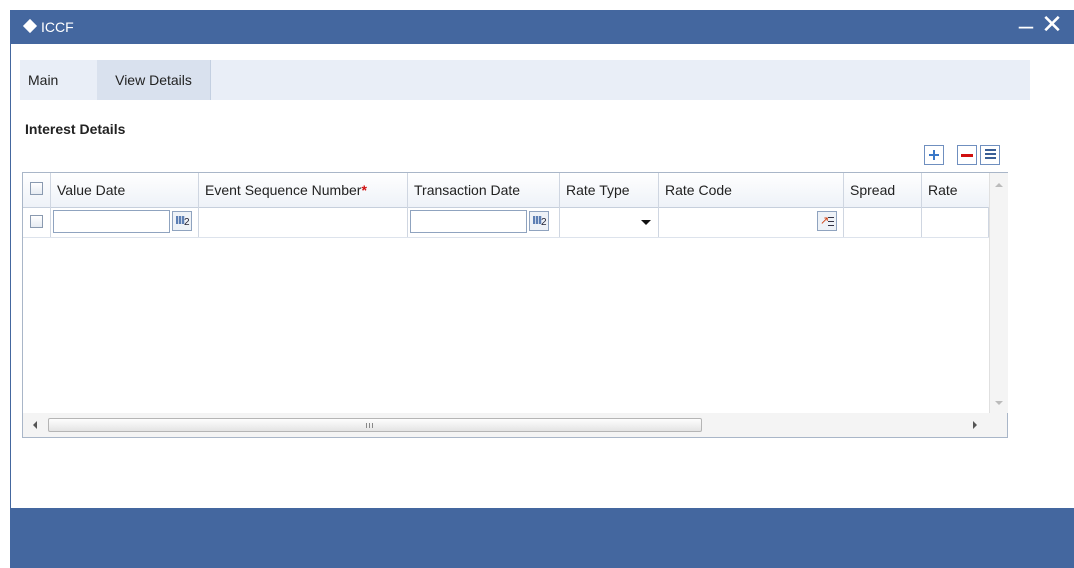  I want to click on column-header-spread: Spread, so click(883, 190).